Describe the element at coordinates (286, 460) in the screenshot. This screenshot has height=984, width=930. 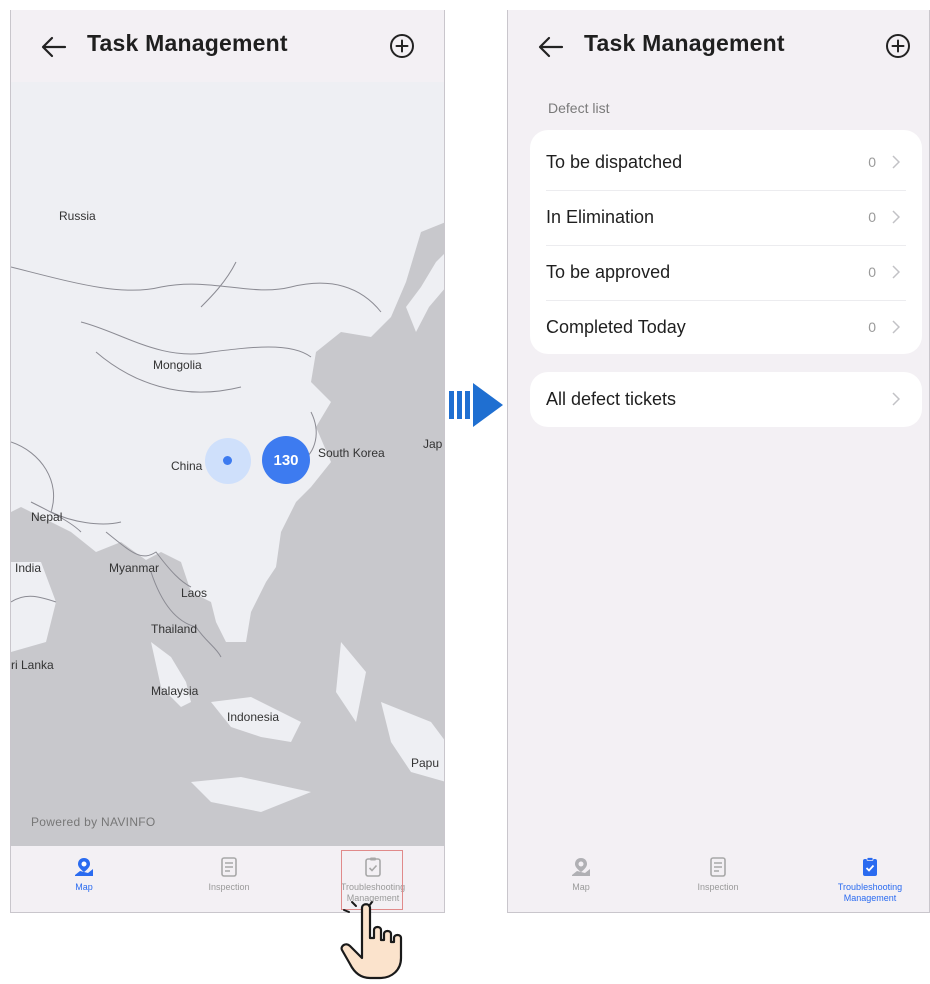
I see `map-cluster-marker: 130` at that location.